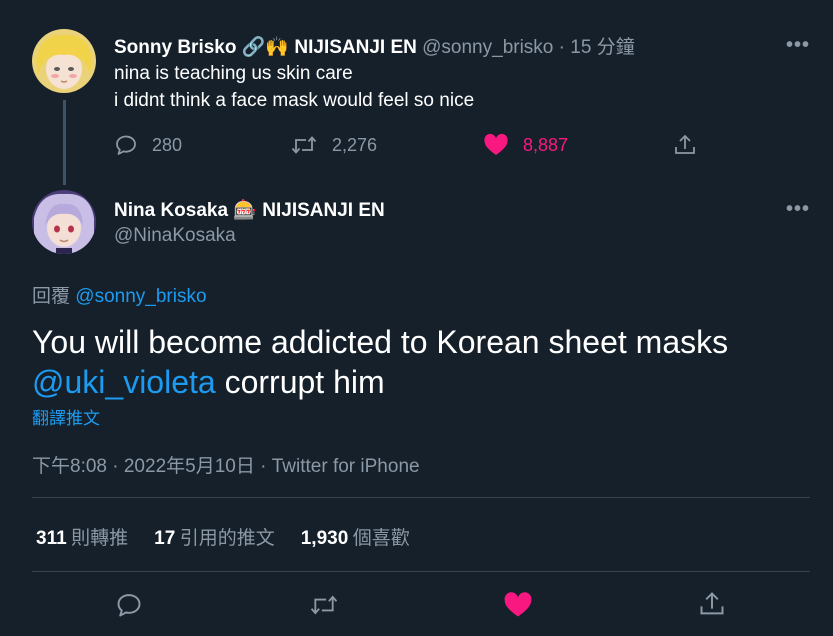 The height and width of the screenshot is (636, 833). Describe the element at coordinates (421, 497) in the screenshot. I see `divider-top` at that location.